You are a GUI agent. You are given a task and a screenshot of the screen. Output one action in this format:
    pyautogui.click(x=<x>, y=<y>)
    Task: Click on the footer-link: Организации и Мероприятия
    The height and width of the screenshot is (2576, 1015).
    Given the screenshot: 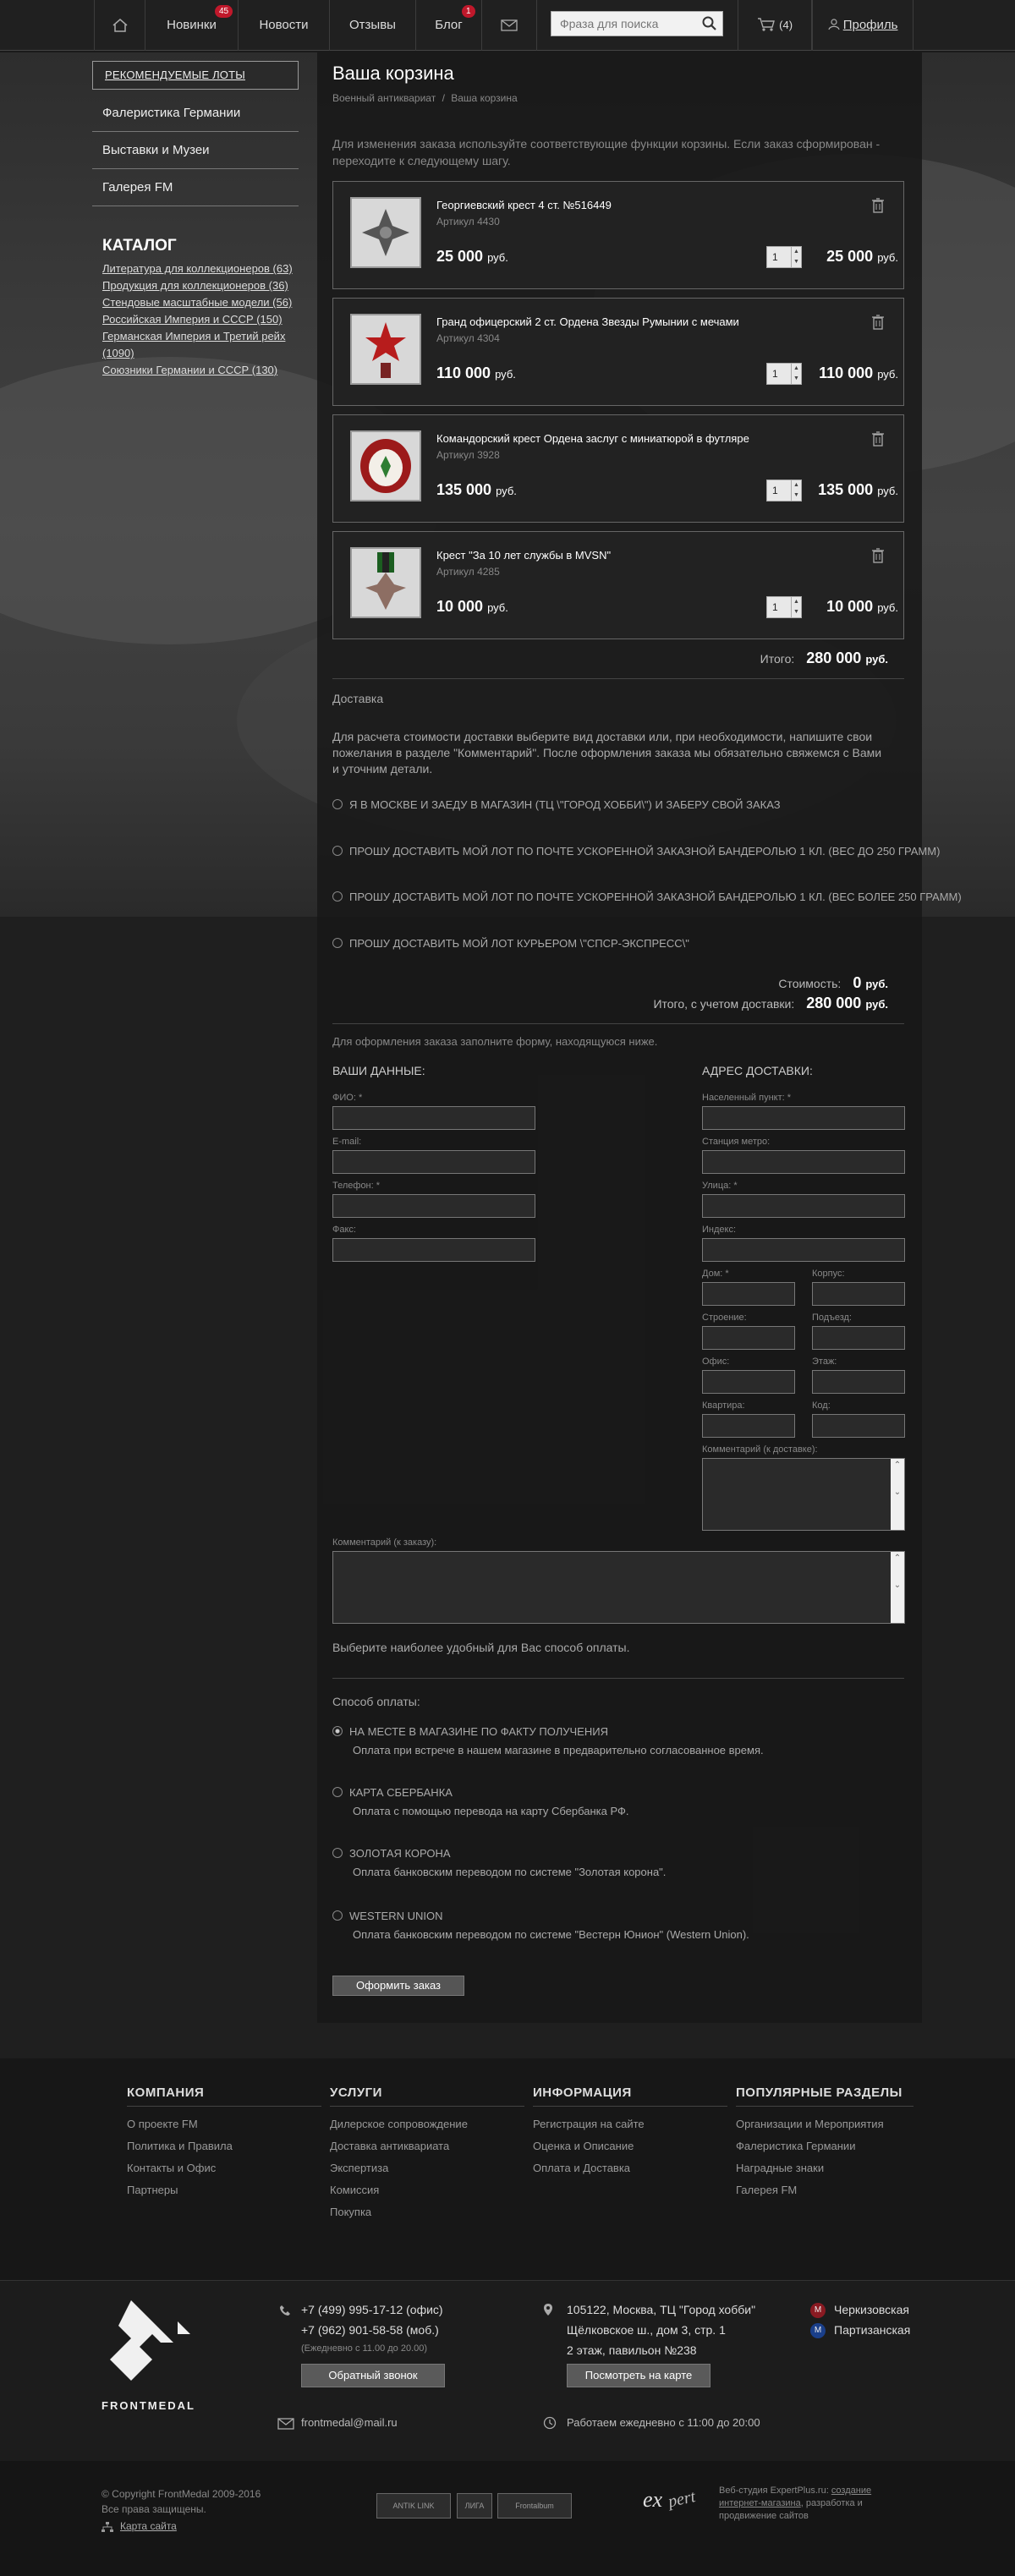 What is the action you would take?
    pyautogui.click(x=810, y=2124)
    